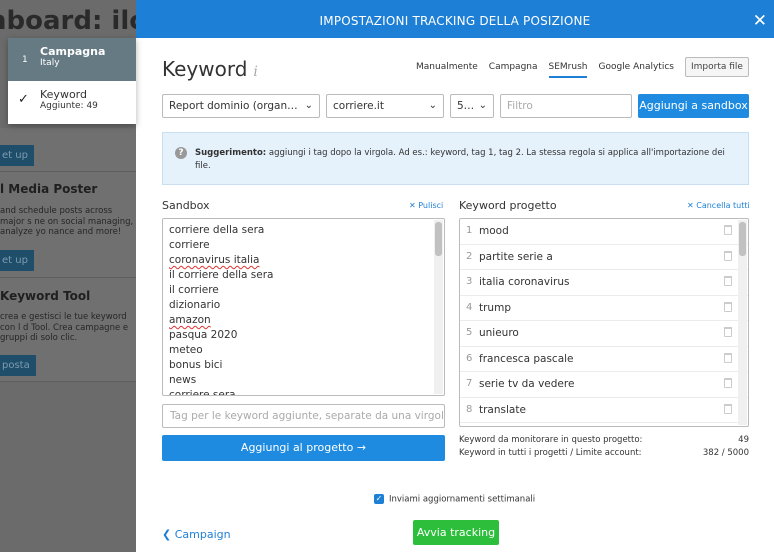 This screenshot has width=774, height=552. Describe the element at coordinates (195, 305) in the screenshot. I see `sandbox-keyword: dizionario` at that location.